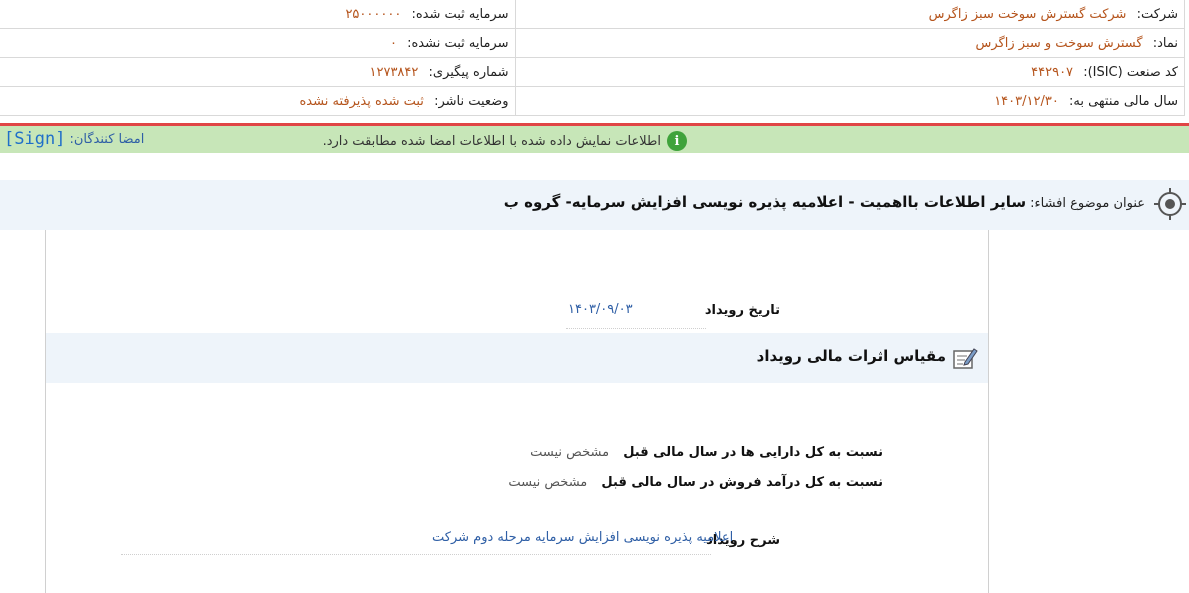  What do you see at coordinates (849, 43) in the screenshot?
I see `symbol-cell: نماد: گسترش سوخت و سبز زاگرس` at bounding box center [849, 43].